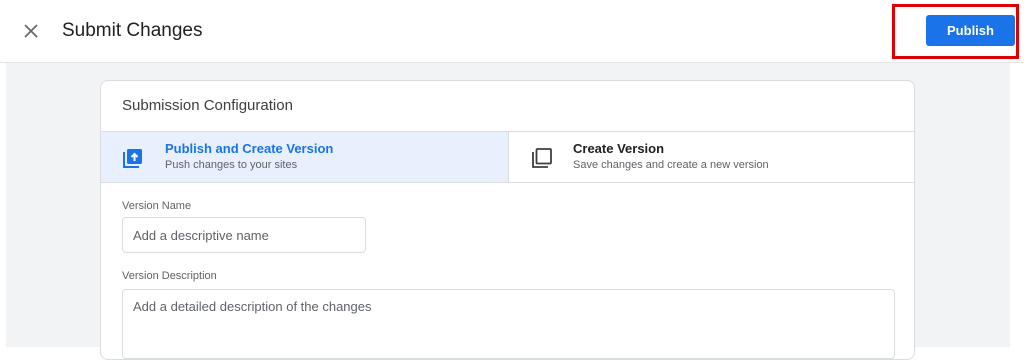  Describe the element at coordinates (169, 276) in the screenshot. I see `version-description-label: Version Description` at that location.